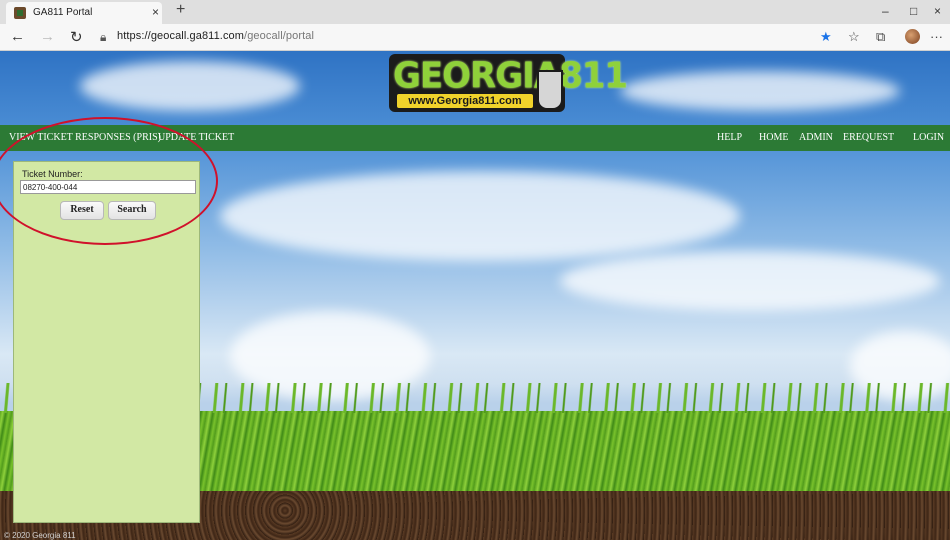 The height and width of the screenshot is (540, 950). What do you see at coordinates (82, 210) in the screenshot?
I see `reset-button: Reset` at bounding box center [82, 210].